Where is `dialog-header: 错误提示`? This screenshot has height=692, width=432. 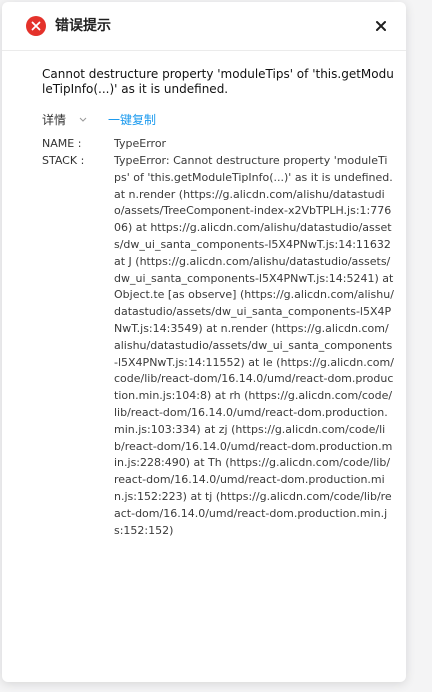
dialog-header: 错误提示 is located at coordinates (204, 26).